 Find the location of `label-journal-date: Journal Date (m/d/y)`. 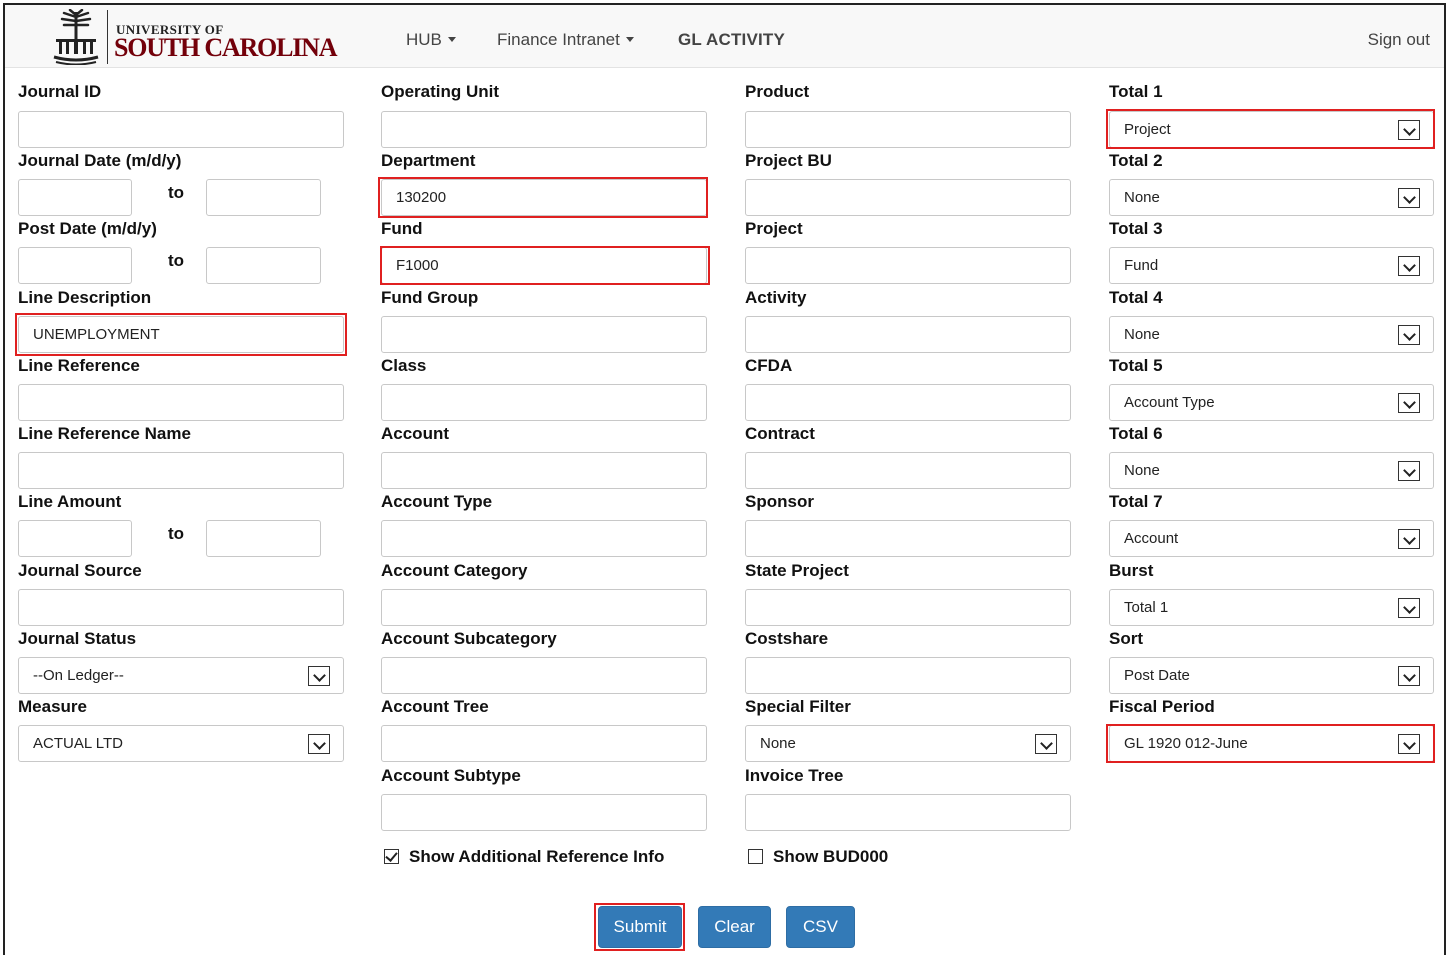

label-journal-date: Journal Date (m/d/y) is located at coordinates (100, 160).